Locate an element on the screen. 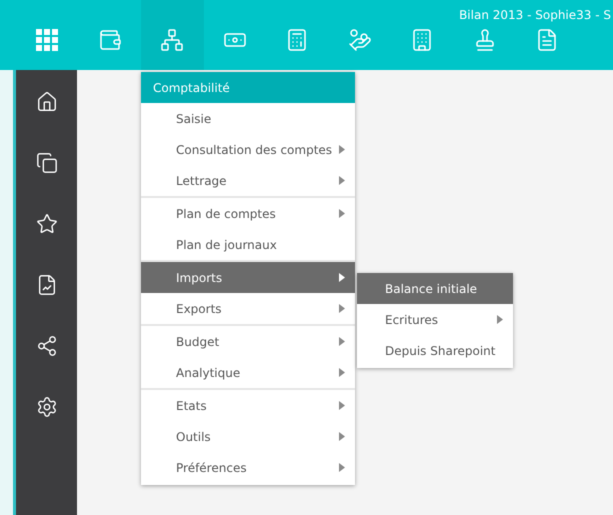  settings-icon is located at coordinates (47, 407).